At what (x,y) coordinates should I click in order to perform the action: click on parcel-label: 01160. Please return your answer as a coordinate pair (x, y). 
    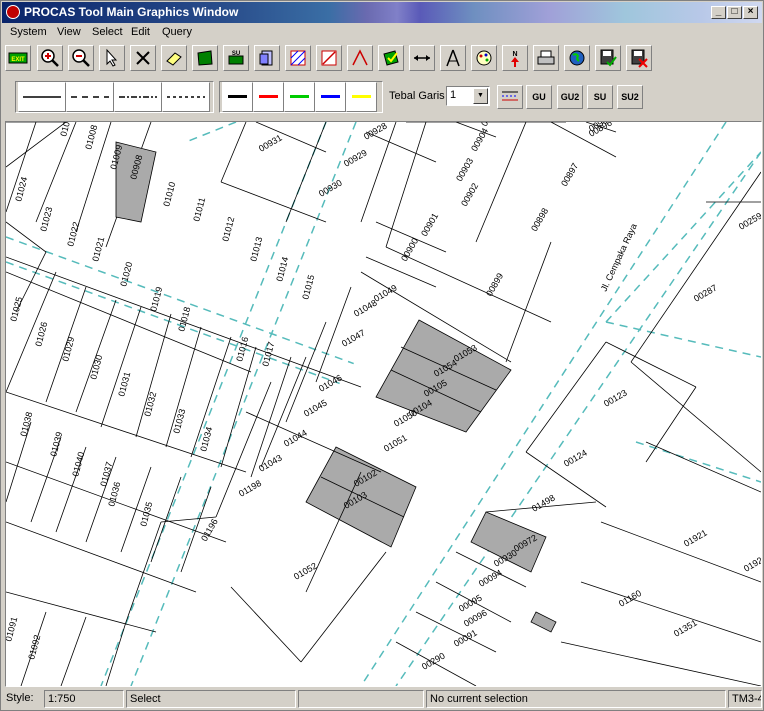
    Looking at the image, I should click on (630, 598).